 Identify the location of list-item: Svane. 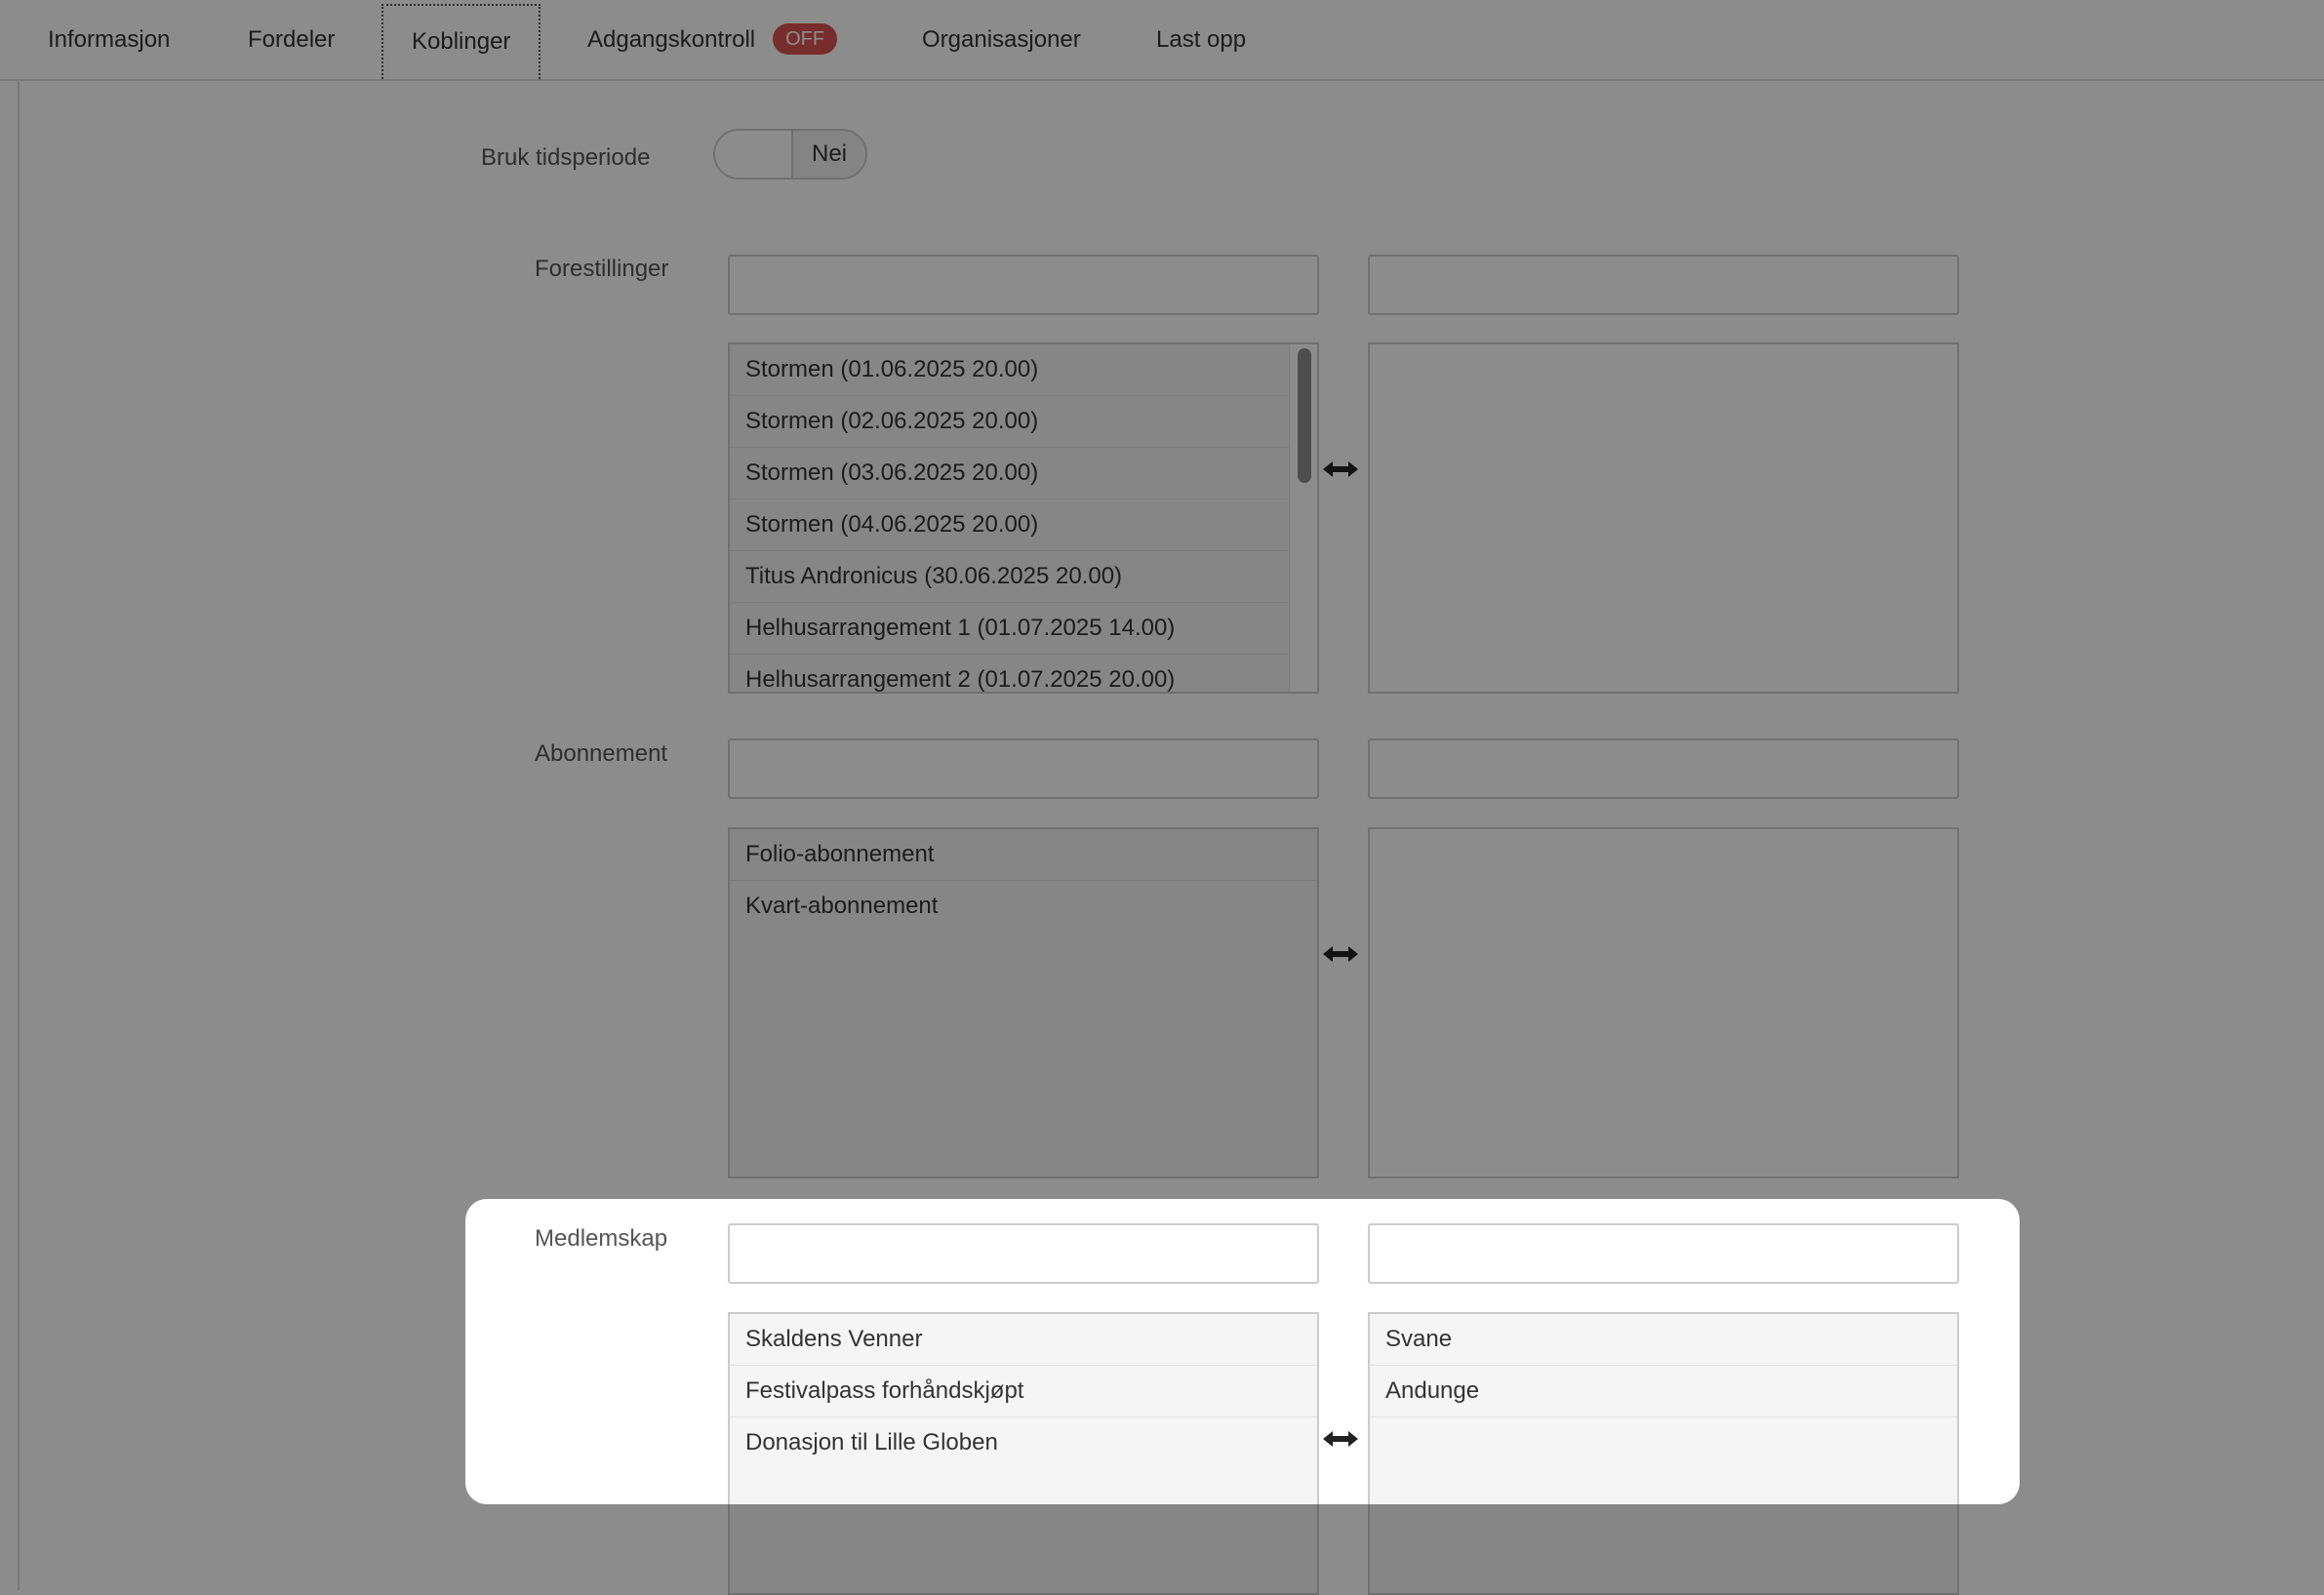
(1663, 1340).